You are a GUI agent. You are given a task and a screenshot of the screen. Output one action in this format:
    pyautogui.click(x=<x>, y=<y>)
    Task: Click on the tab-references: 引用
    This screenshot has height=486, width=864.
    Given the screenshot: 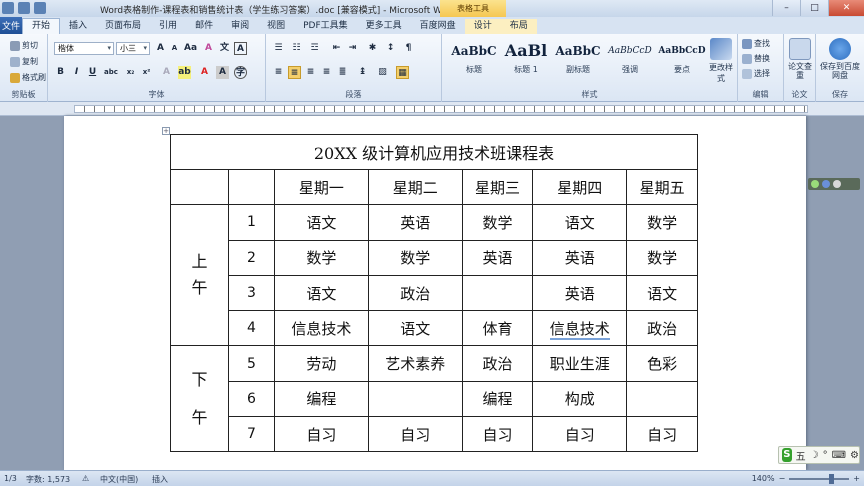 What is the action you would take?
    pyautogui.click(x=168, y=26)
    